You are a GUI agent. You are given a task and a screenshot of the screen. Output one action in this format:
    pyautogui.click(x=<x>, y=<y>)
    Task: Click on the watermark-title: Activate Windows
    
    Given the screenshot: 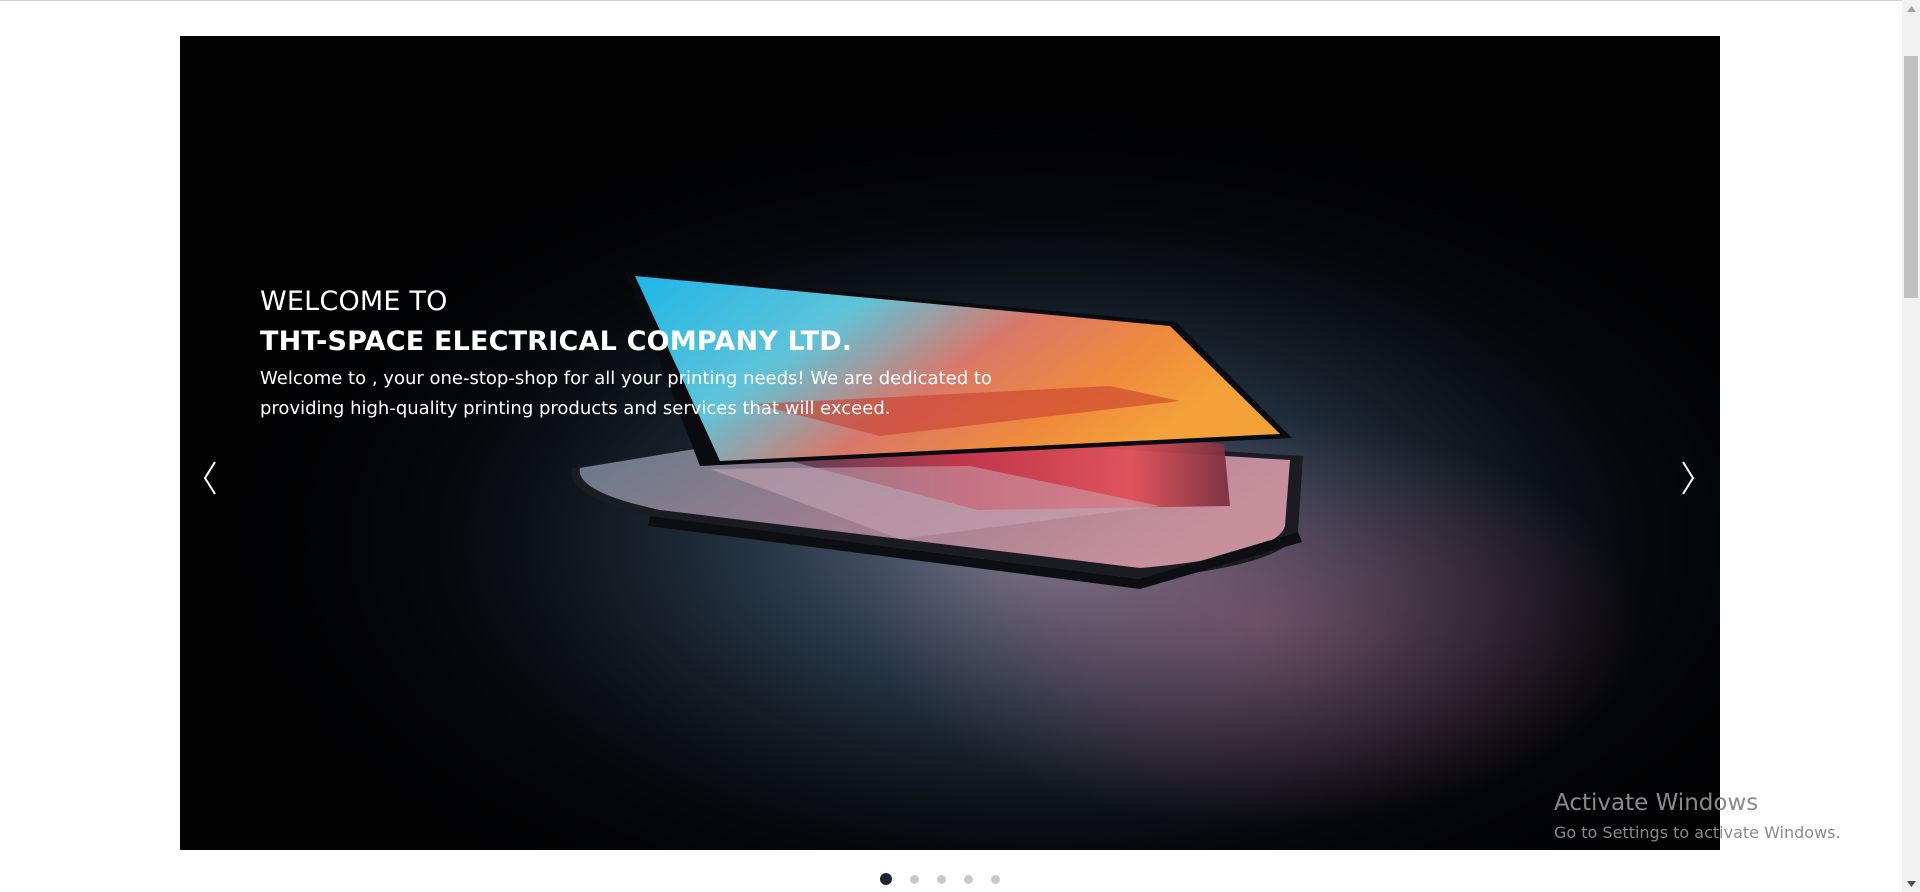 What is the action you would take?
    pyautogui.click(x=1656, y=803)
    